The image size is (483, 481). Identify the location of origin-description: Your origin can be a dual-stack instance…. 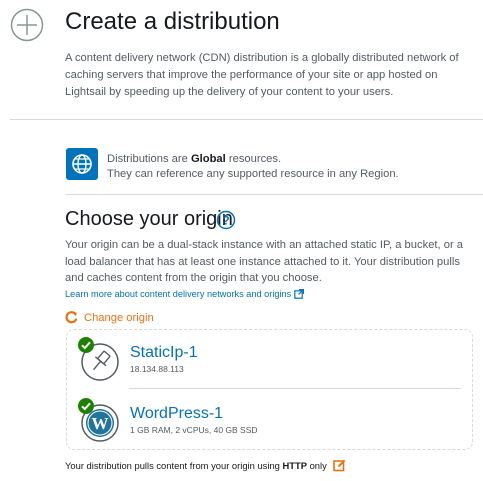
(264, 261).